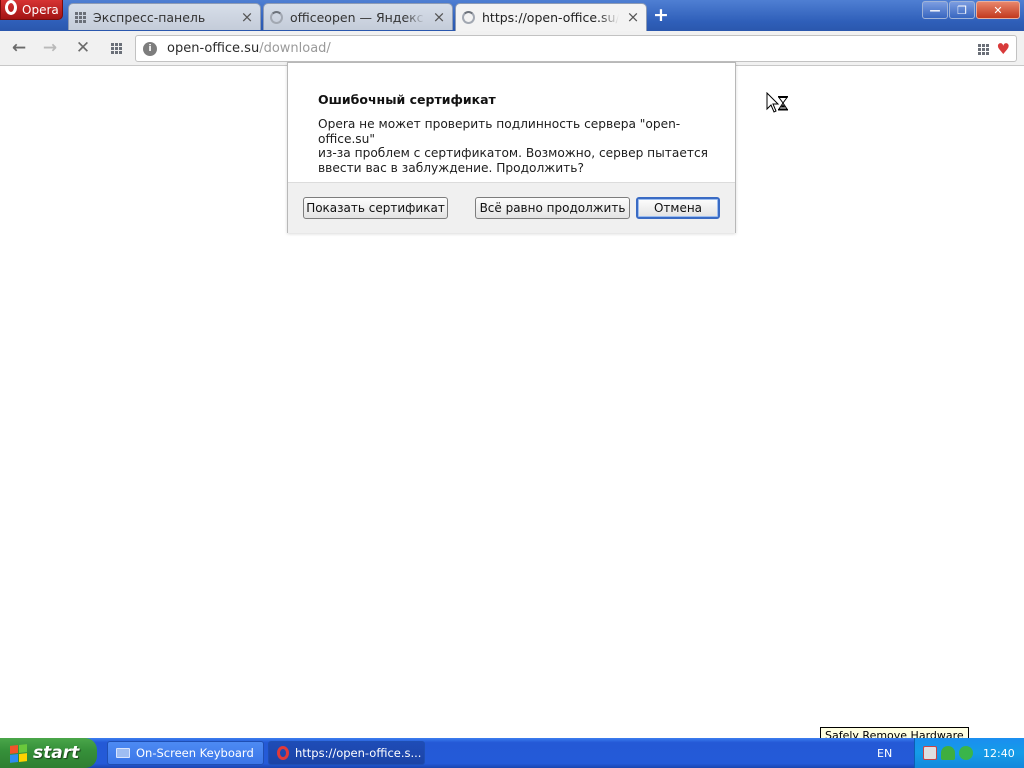  What do you see at coordinates (998, 10) in the screenshot?
I see `close-window-button: ✕` at bounding box center [998, 10].